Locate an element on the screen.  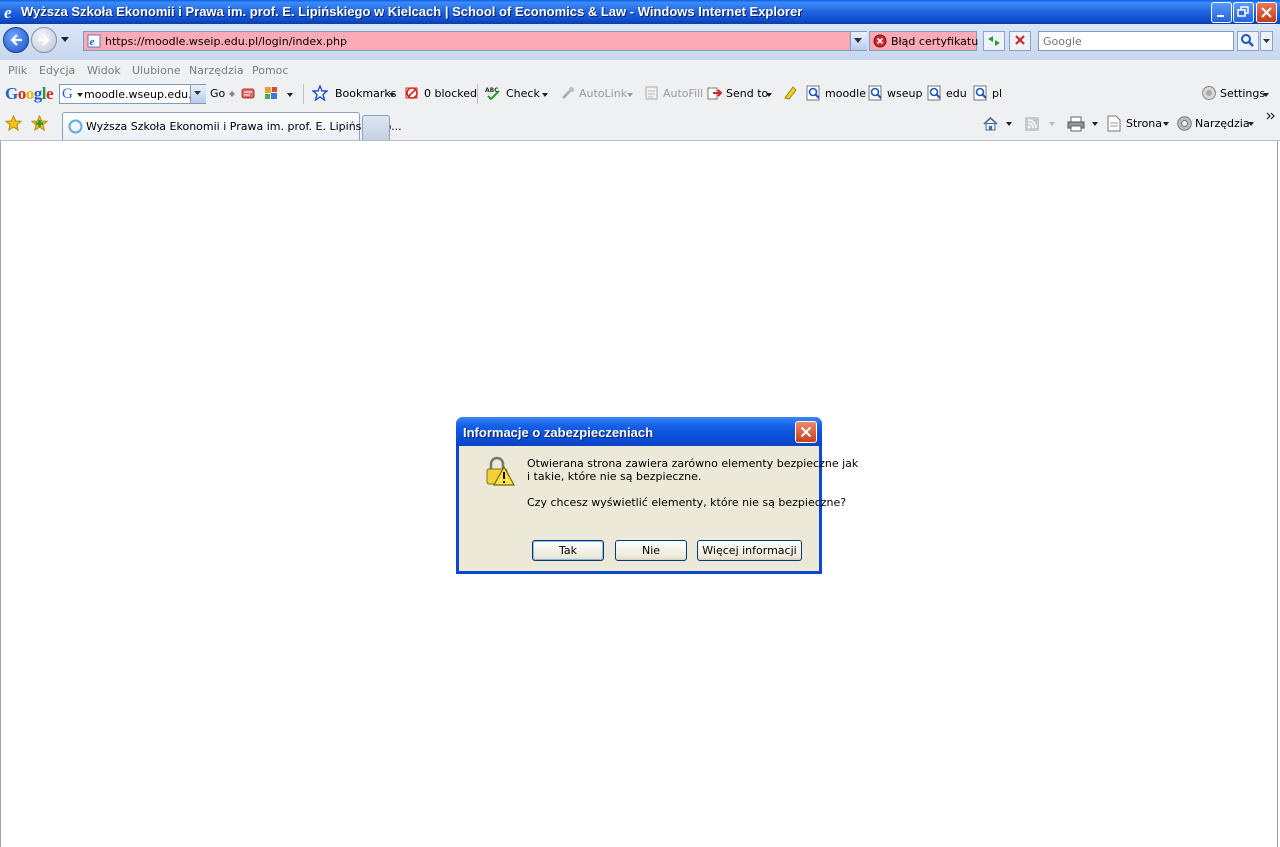
recent-pages-dropdown-icon is located at coordinates (65, 40).